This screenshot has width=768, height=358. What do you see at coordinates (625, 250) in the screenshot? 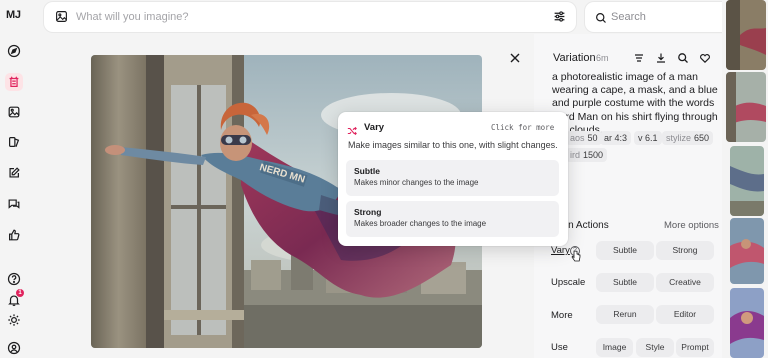
I see `vary-subtle-button: Subtle` at bounding box center [625, 250].